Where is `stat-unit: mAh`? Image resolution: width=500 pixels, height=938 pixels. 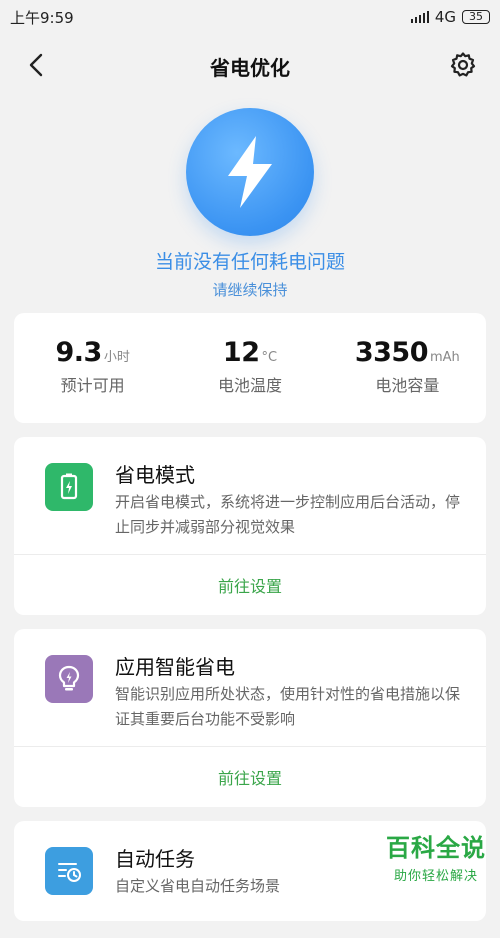 stat-unit: mAh is located at coordinates (445, 357).